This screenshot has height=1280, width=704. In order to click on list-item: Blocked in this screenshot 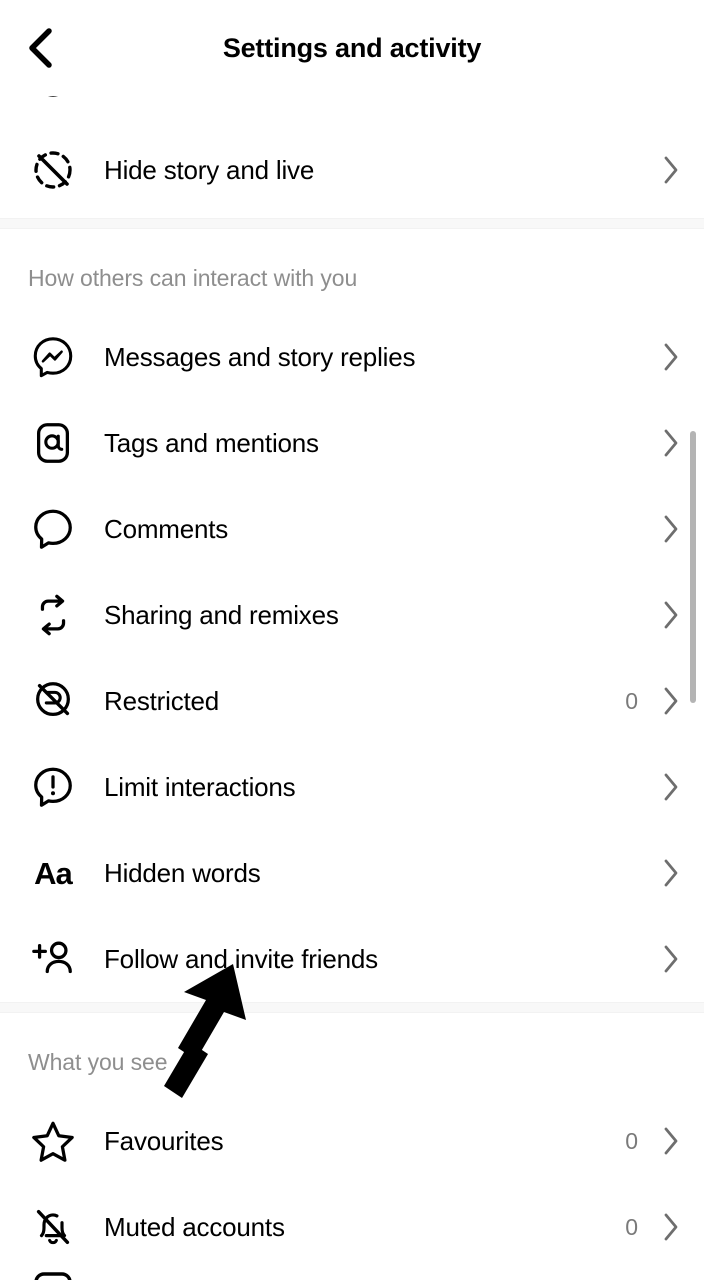, I will do `click(352, 109)`.